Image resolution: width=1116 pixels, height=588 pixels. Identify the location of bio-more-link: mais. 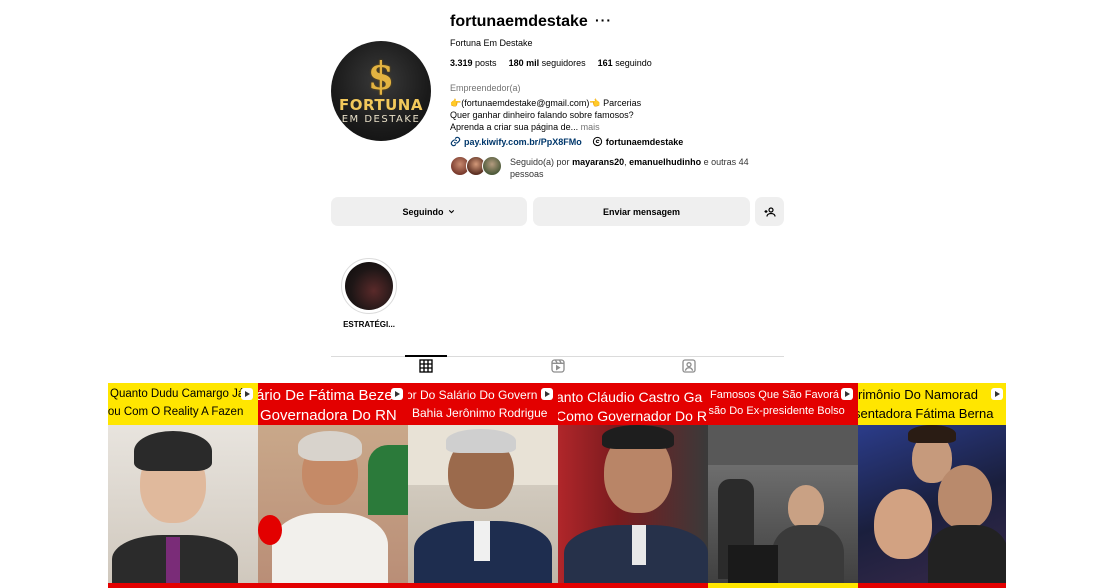
(590, 127).